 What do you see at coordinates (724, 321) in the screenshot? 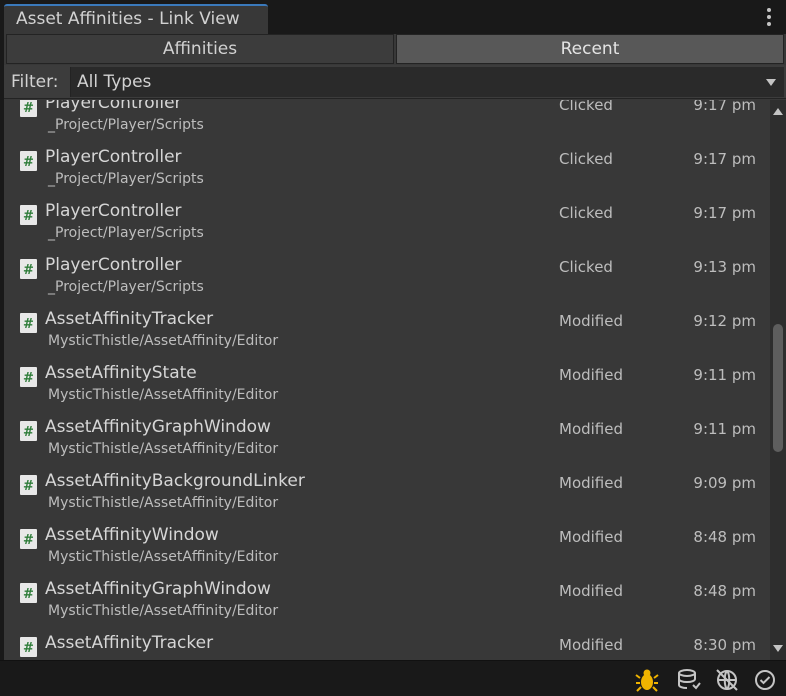
I see `asset-time: 9:12 pm` at bounding box center [724, 321].